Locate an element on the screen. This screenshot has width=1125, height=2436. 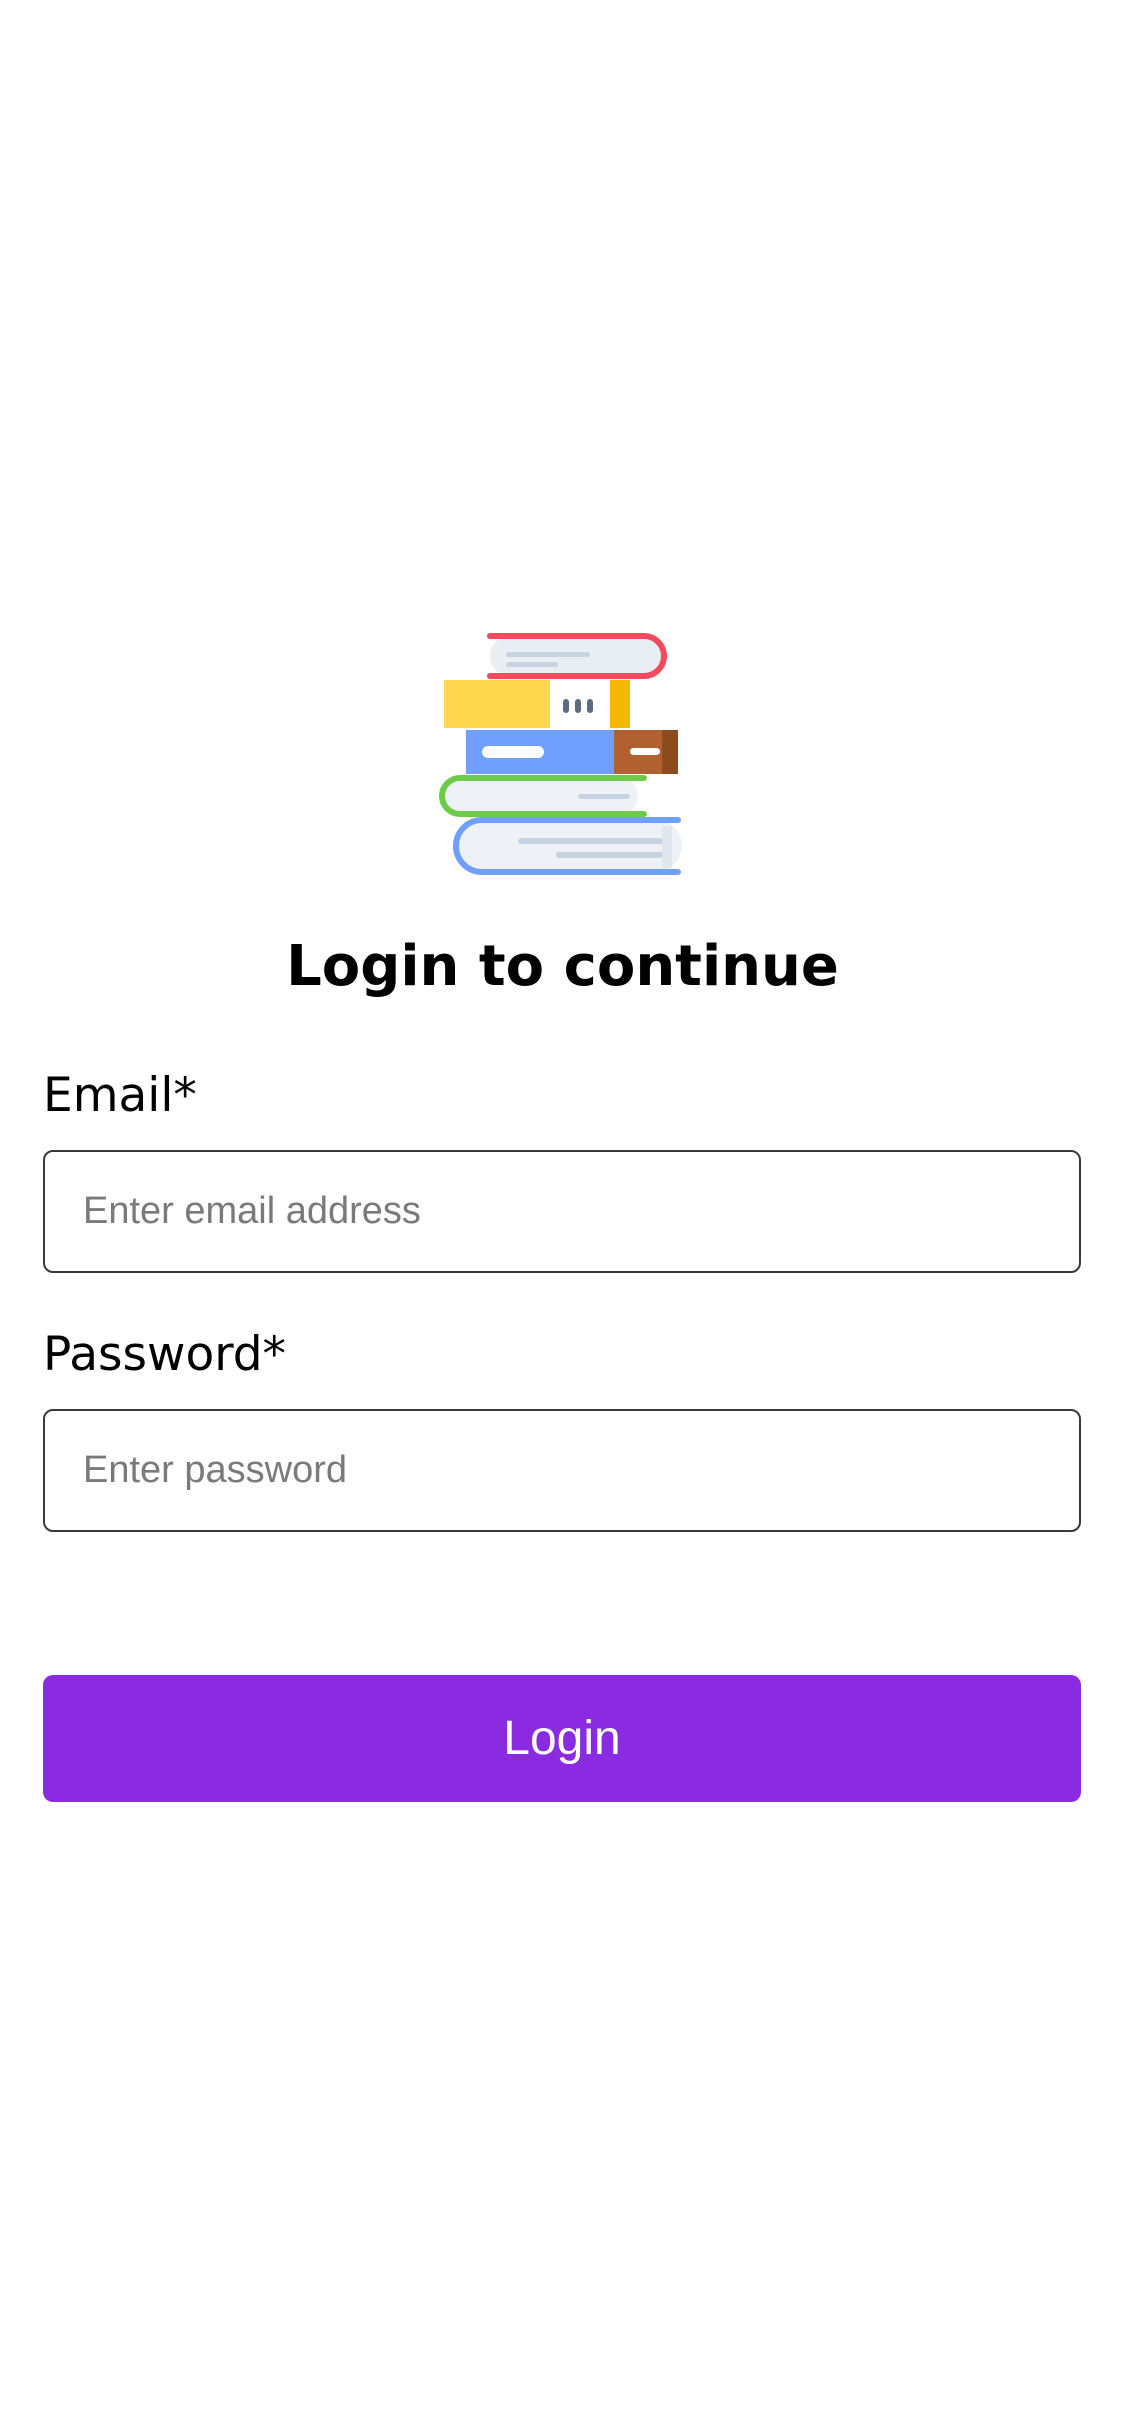
password-field is located at coordinates (581, 1470).